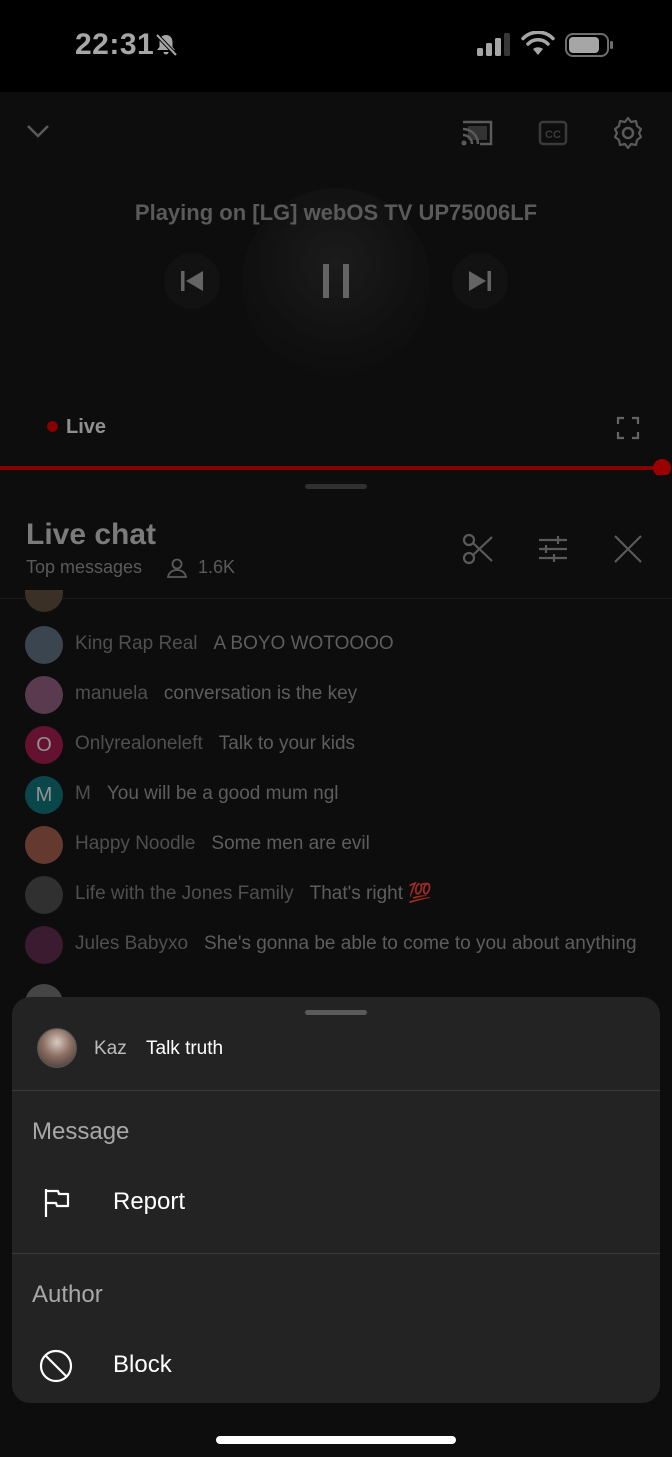 This screenshot has height=1457, width=672. Describe the element at coordinates (110, 1048) in the screenshot. I see `sheet-message-author: Kaz` at that location.